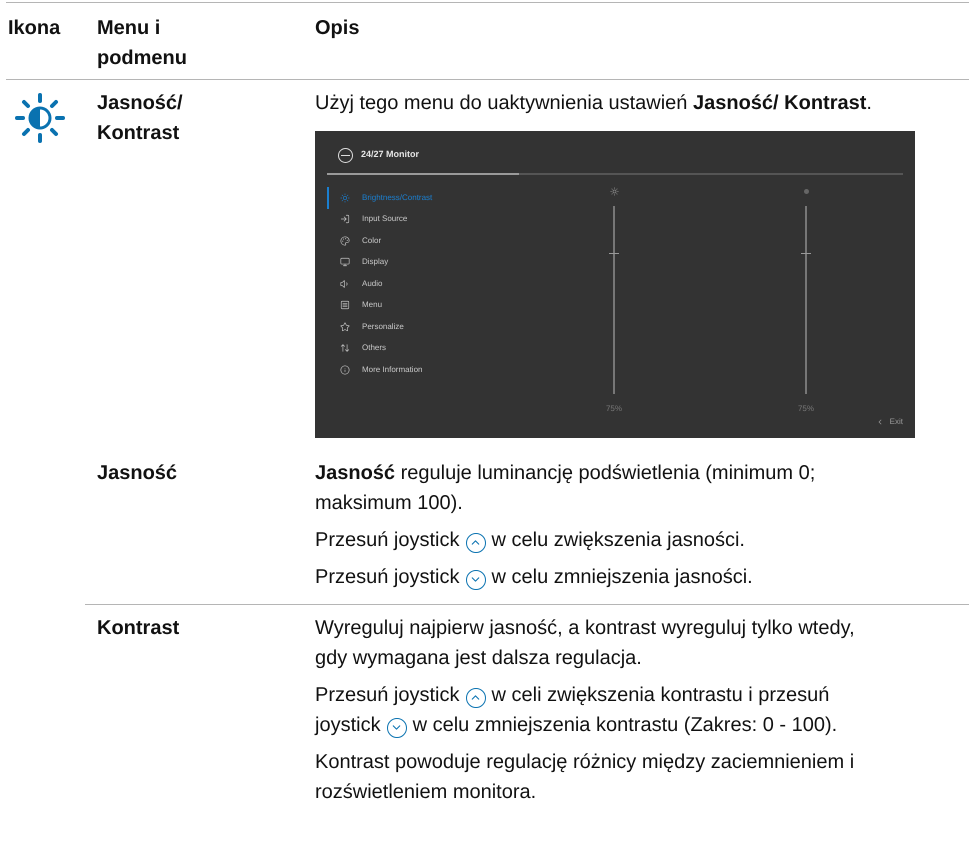  I want to click on menu-name: Kontrast, so click(138, 628).